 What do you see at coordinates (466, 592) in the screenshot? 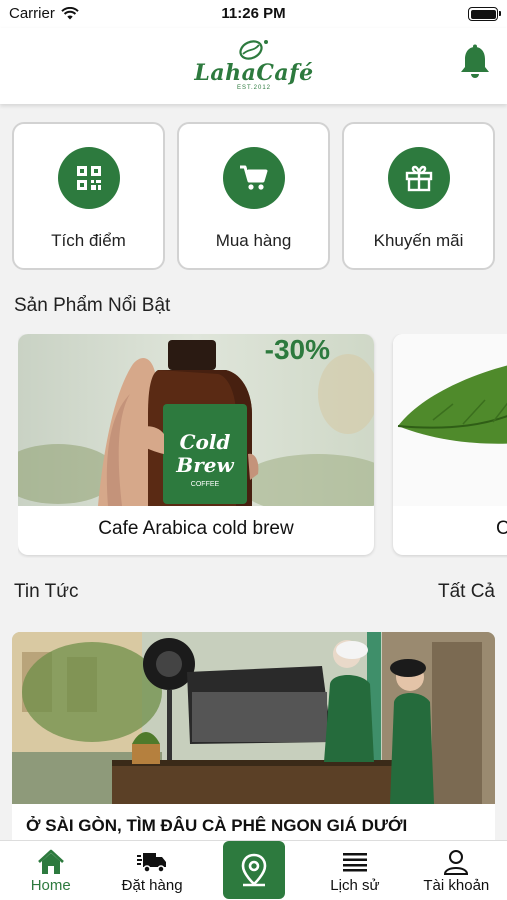
I see `news-see-all-link: Tất Cả` at bounding box center [466, 592].